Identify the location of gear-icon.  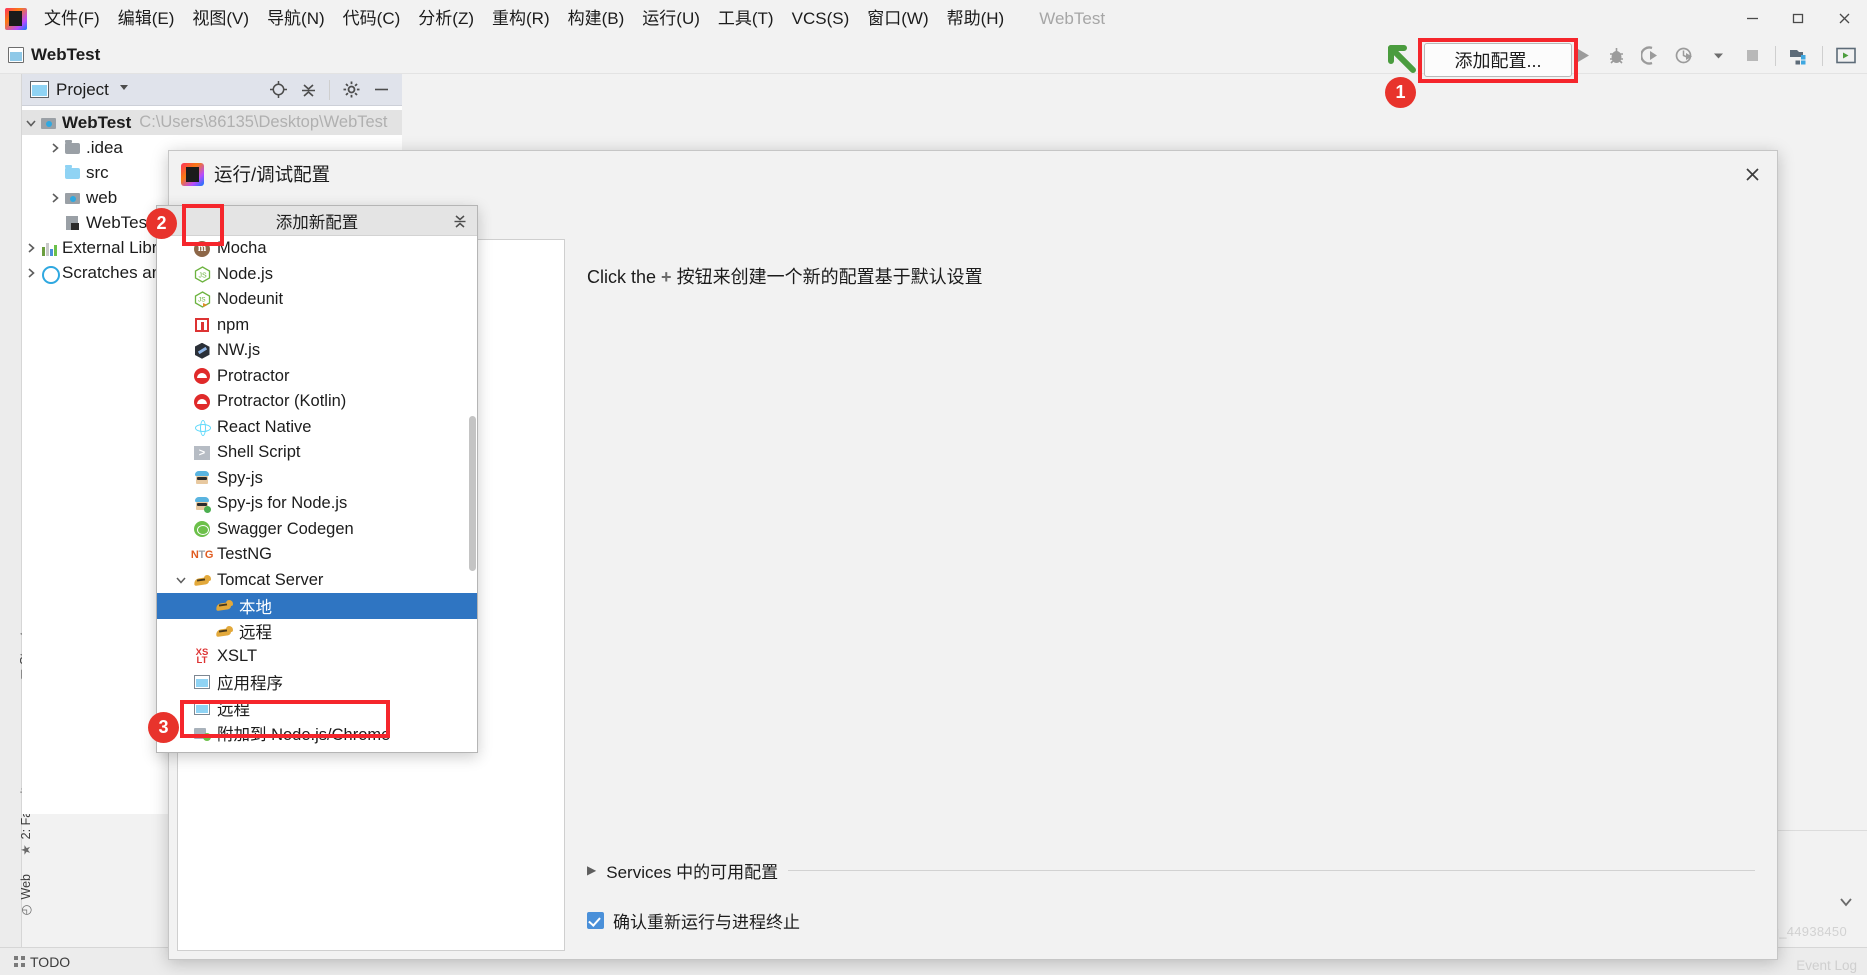
(351, 90).